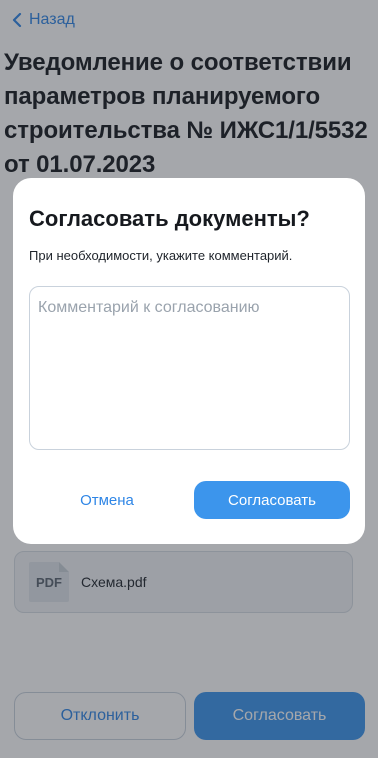 The image size is (378, 758). What do you see at coordinates (161, 255) in the screenshot?
I see `dialog-subtitle: При необходимости, укажите комментарий.` at bounding box center [161, 255].